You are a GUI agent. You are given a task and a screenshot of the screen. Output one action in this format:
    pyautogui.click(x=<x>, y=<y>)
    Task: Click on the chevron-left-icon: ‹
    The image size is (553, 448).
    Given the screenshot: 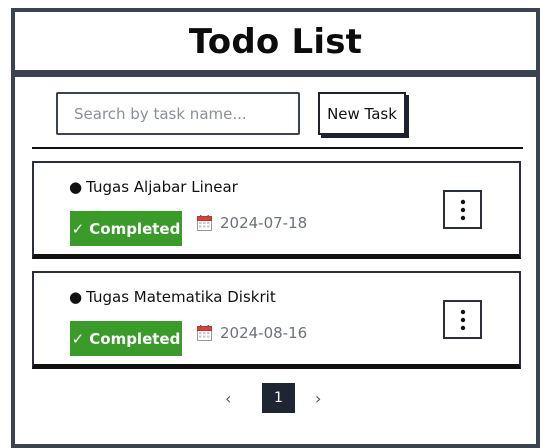 What is the action you would take?
    pyautogui.click(x=228, y=398)
    